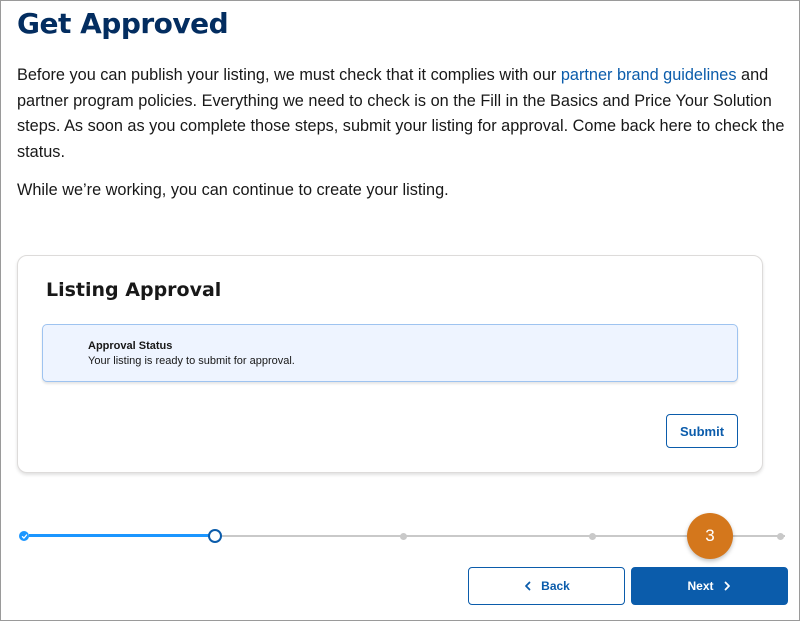 The image size is (800, 621). What do you see at coordinates (215, 536) in the screenshot?
I see `progress-step-2-current` at bounding box center [215, 536].